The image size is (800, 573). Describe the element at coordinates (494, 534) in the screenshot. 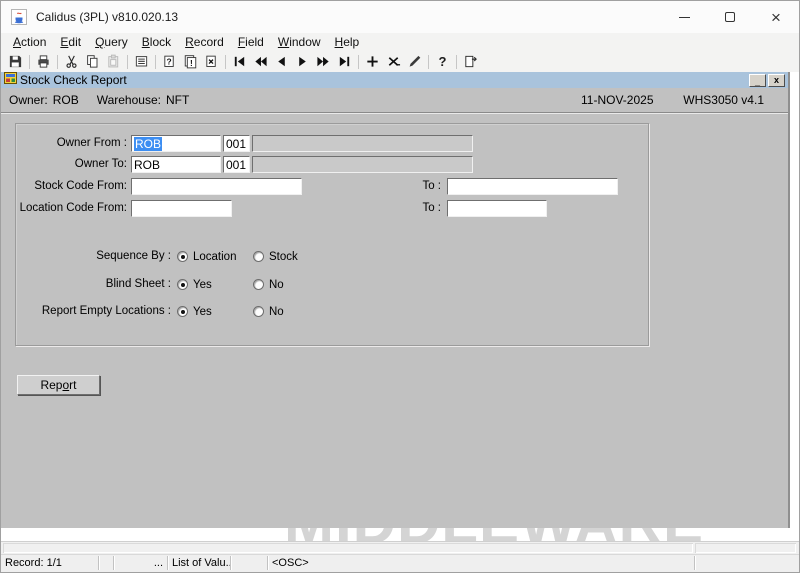

I see `middleware-watermark: MIDDLEWARE` at that location.